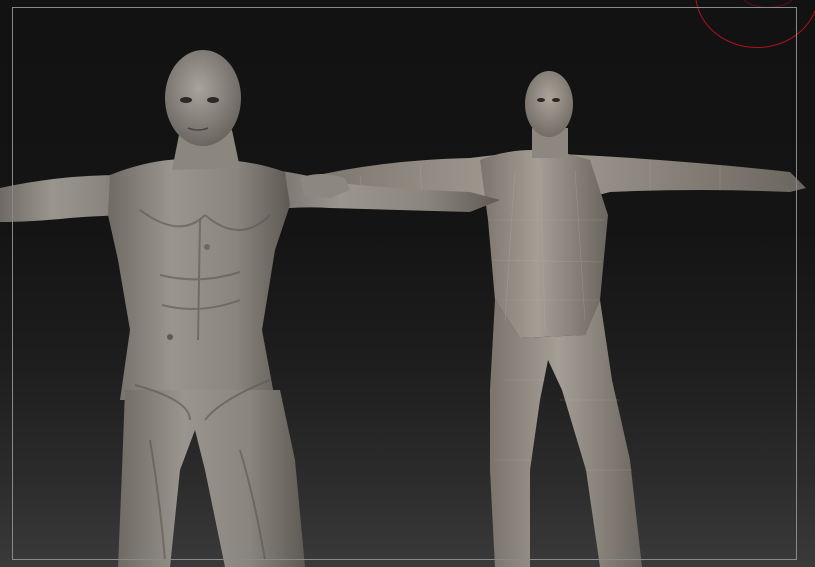 Image resolution: width=815 pixels, height=567 pixels. Describe the element at coordinates (207, 247) in the screenshot. I see `sculpted-nipple` at that location.